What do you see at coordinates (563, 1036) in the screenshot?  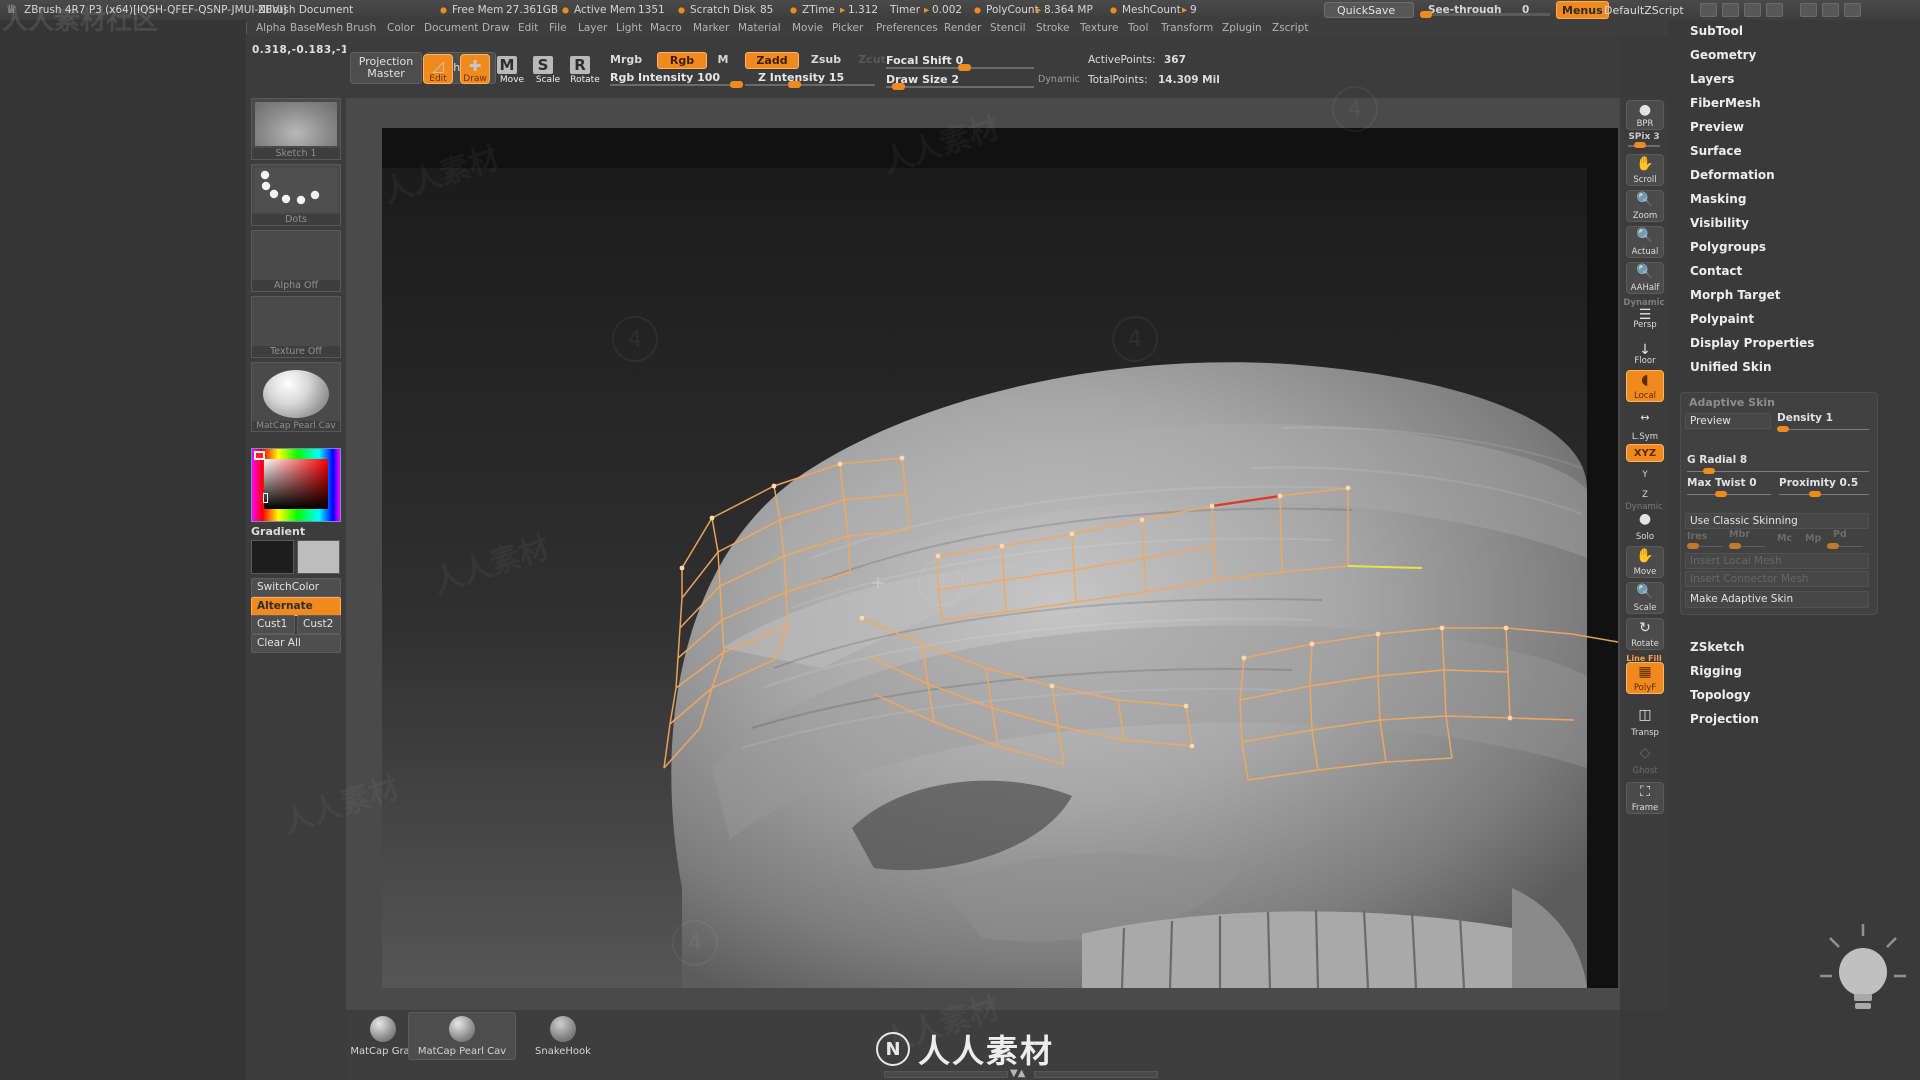 I see `bottom-item-snakehook: SnakeHook` at bounding box center [563, 1036].